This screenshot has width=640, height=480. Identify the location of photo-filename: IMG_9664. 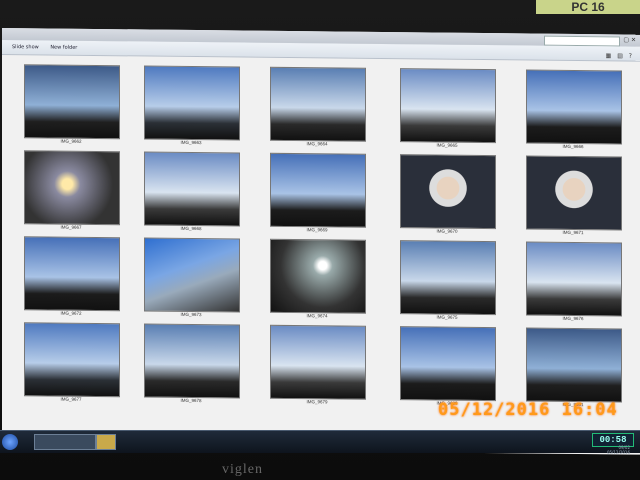
(317, 144).